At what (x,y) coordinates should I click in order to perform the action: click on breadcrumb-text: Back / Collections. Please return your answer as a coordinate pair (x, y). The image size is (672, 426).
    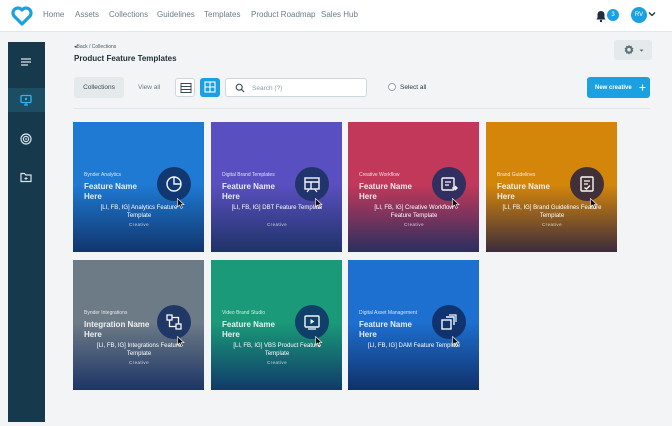
    Looking at the image, I should click on (96, 47).